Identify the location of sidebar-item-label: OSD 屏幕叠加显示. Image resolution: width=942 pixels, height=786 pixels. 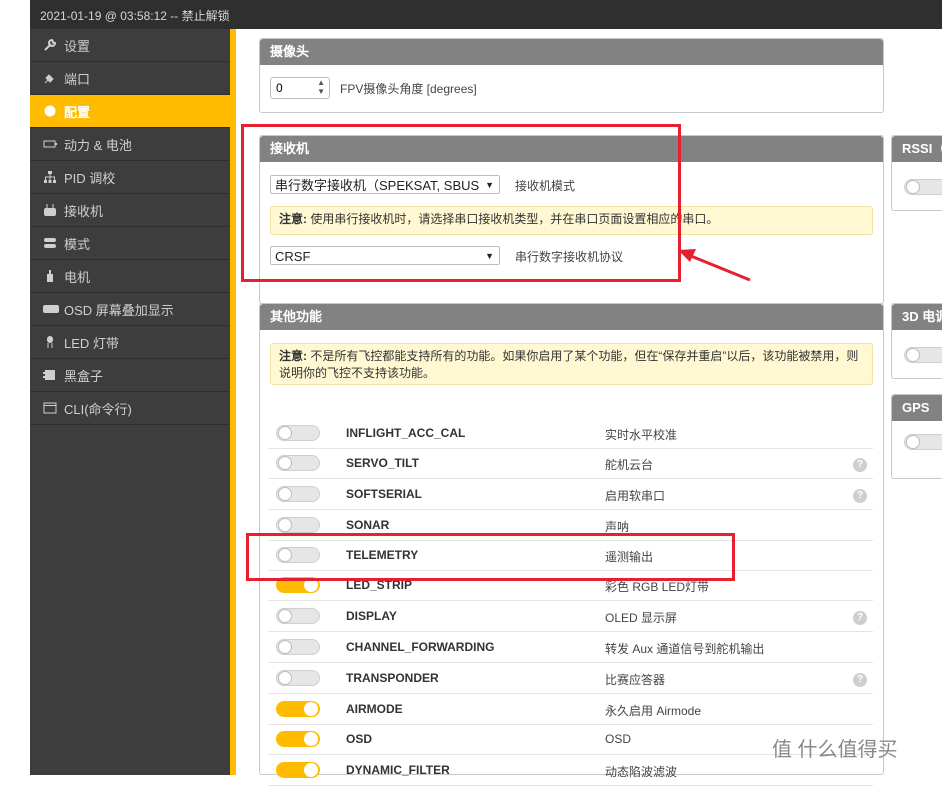
(119, 310).